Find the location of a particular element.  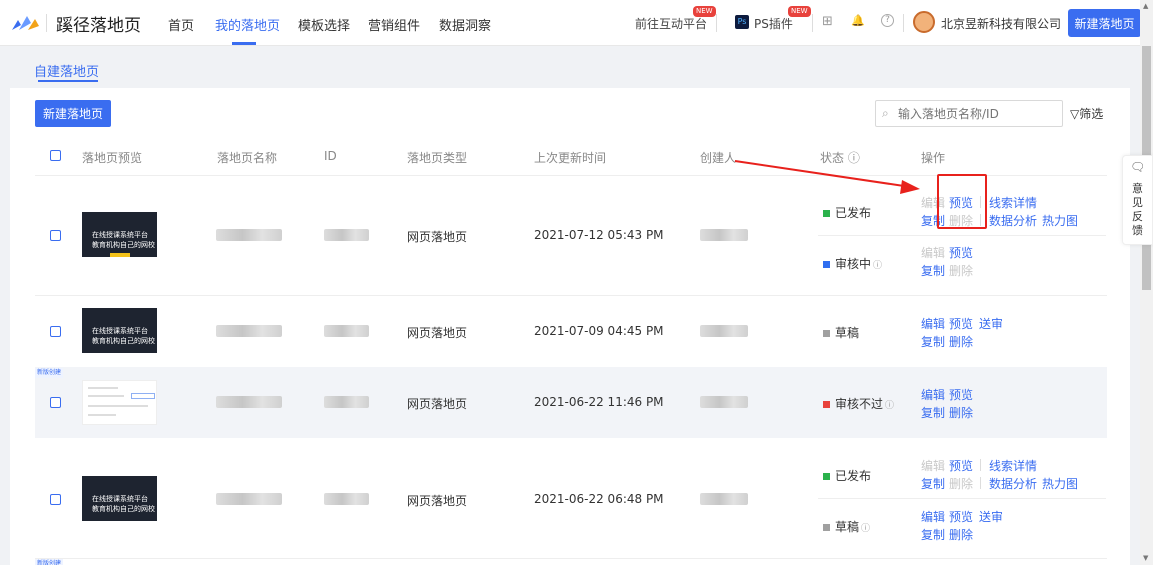

updated-time: 2021-07-09 04:45 PM is located at coordinates (599, 331).